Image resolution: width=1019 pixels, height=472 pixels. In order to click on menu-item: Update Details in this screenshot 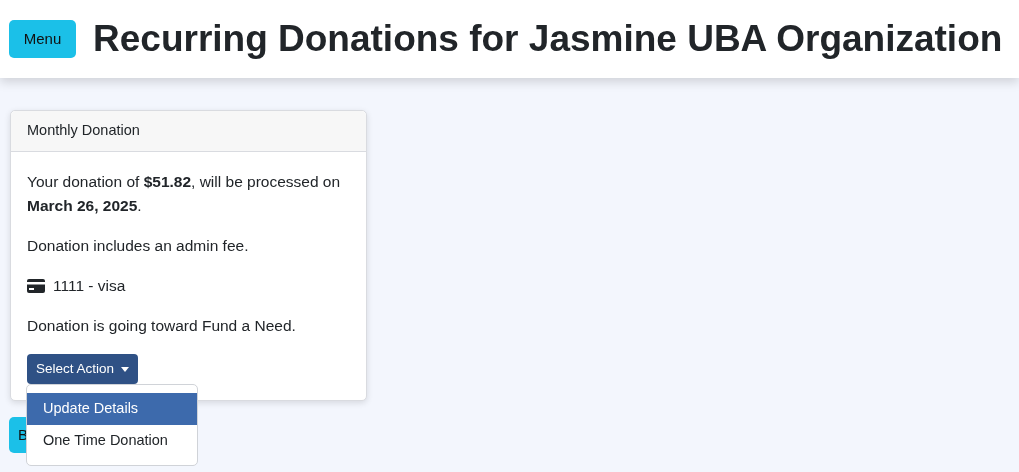, I will do `click(112, 409)`.